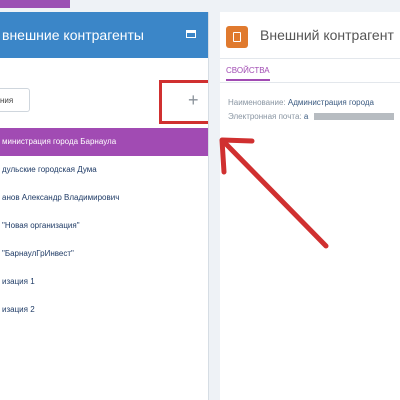 The width and height of the screenshot is (400, 400). Describe the element at coordinates (237, 37) in the screenshot. I see `document-icon` at that location.